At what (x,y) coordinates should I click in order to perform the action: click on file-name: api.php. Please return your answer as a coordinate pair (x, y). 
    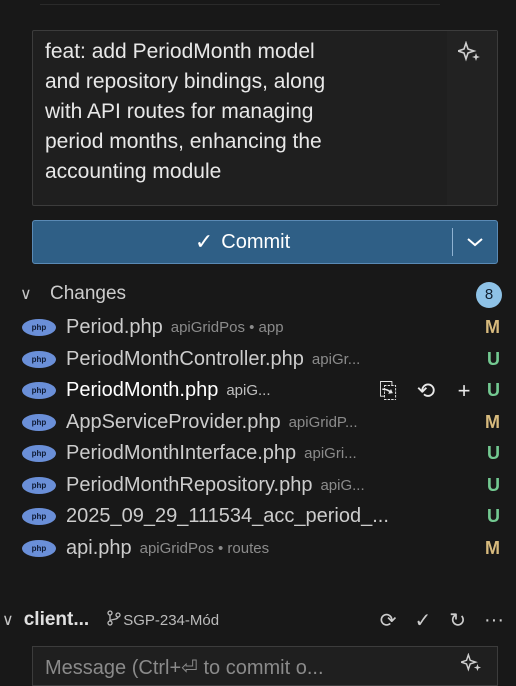
    Looking at the image, I should click on (99, 547).